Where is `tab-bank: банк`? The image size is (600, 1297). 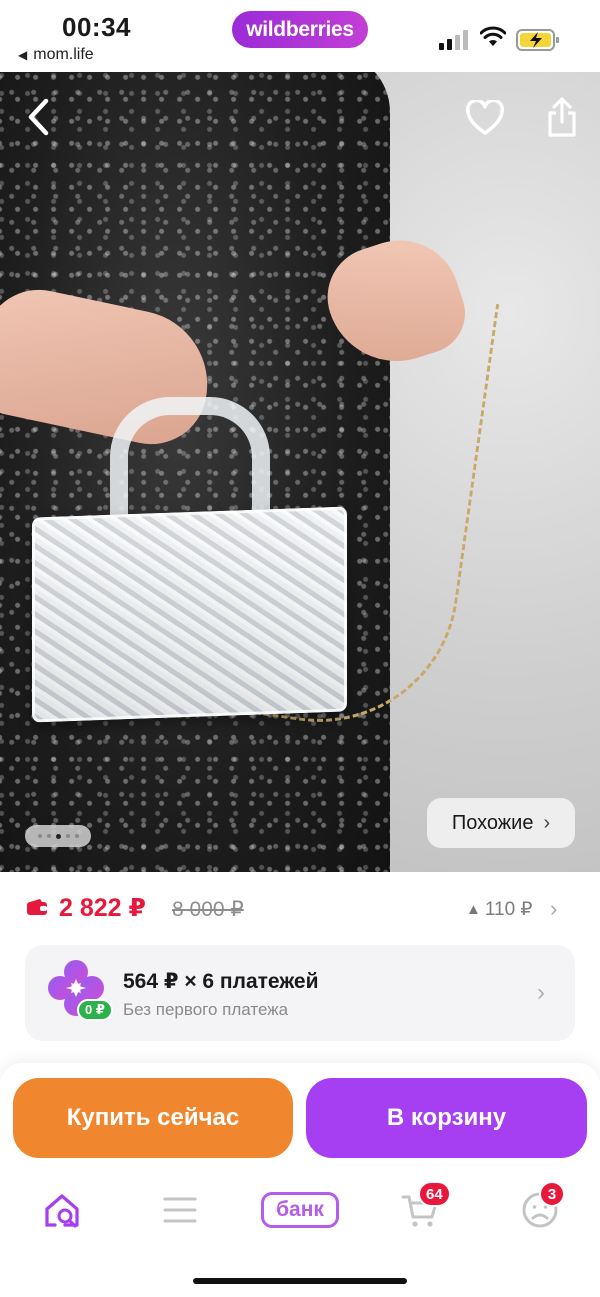
tab-bank: банк is located at coordinates (300, 1210).